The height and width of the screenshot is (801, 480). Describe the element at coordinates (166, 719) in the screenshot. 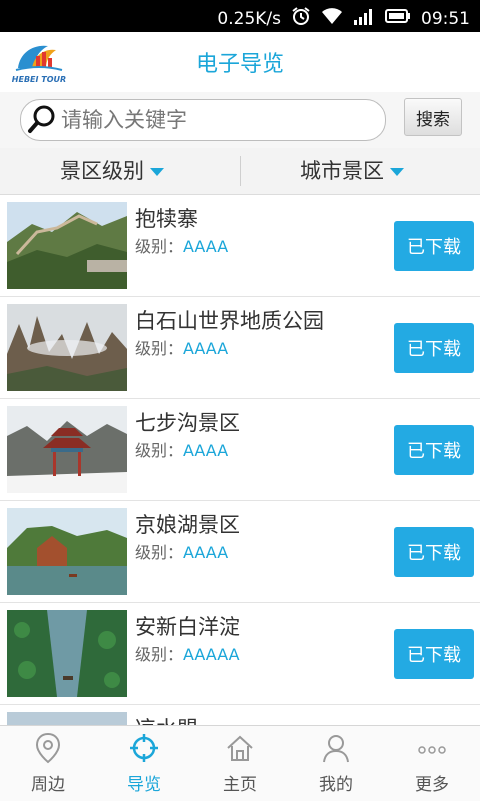

I see `scenic-name: 凉水盟` at that location.